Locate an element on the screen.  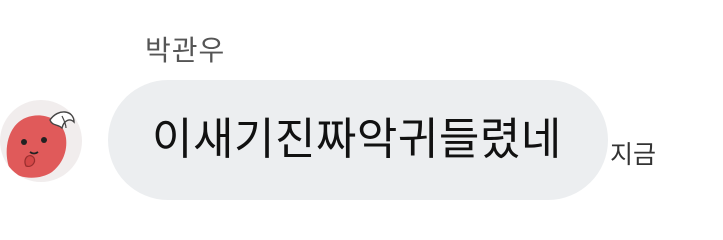
message-timestamp: 지금 is located at coordinates (633, 154).